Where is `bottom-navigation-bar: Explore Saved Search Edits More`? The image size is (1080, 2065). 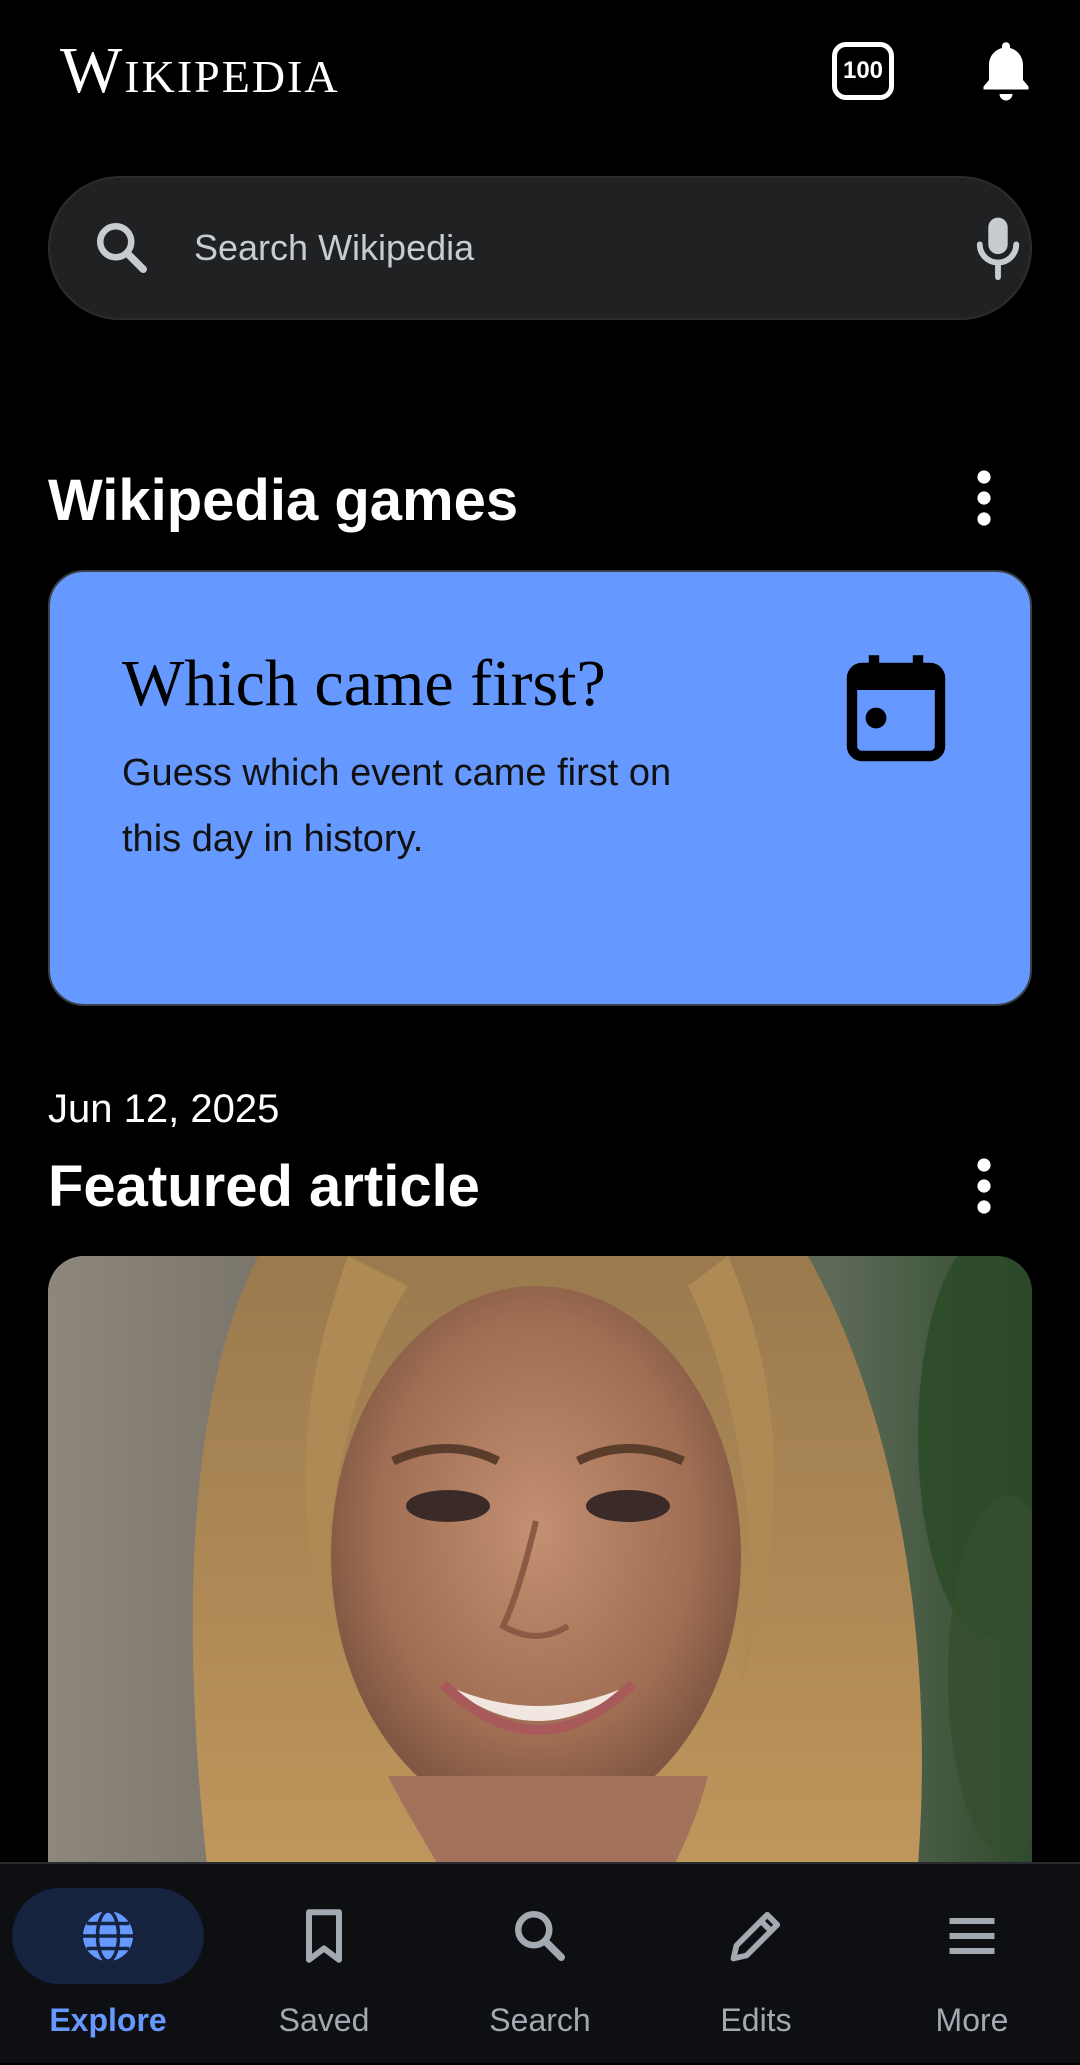
bottom-navigation-bar: Explore Saved Search Edits More is located at coordinates (540, 1962).